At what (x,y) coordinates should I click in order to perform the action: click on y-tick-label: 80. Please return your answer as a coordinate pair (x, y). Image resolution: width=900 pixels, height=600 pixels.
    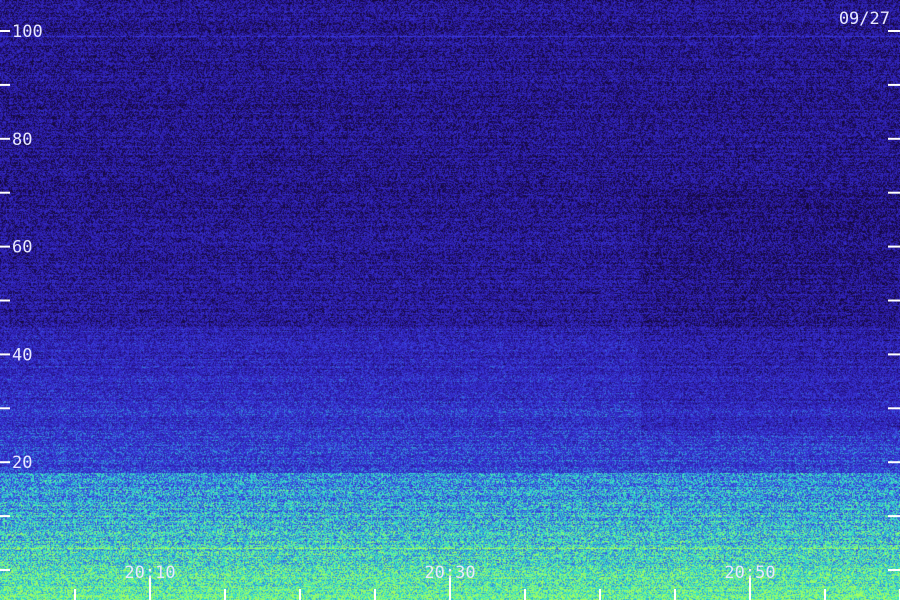
    Looking at the image, I should click on (22, 140).